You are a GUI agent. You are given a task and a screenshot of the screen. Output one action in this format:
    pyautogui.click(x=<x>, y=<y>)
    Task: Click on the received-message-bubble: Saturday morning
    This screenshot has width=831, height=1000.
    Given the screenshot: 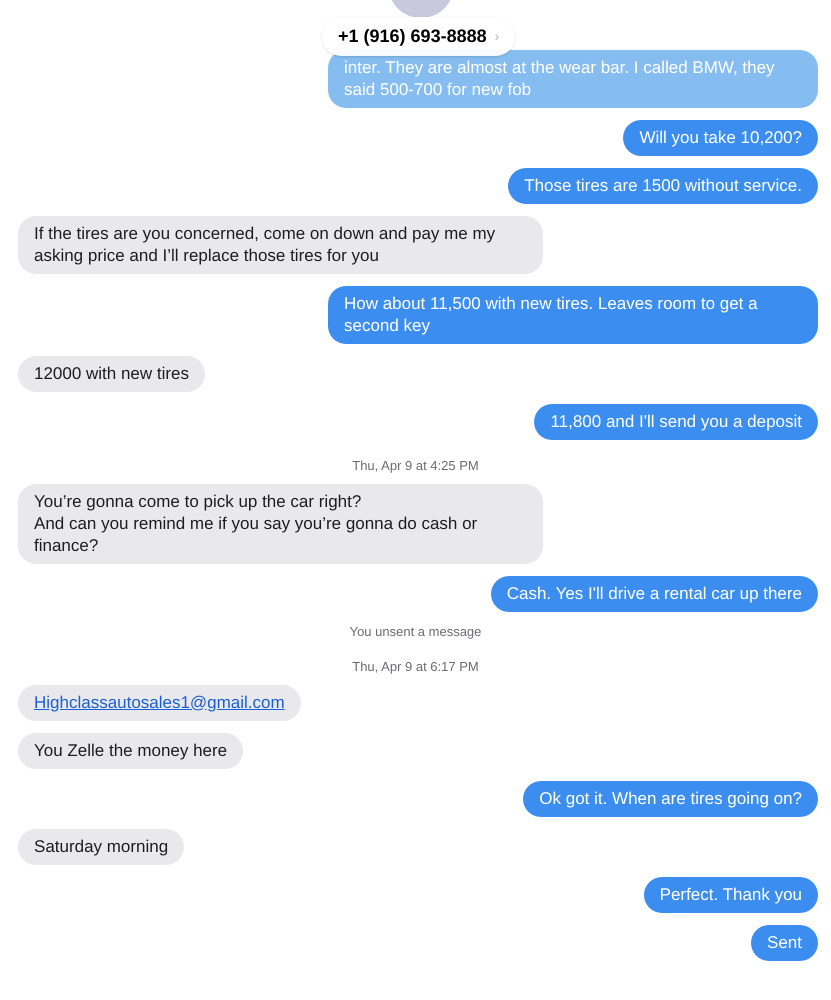 What is the action you would take?
    pyautogui.click(x=101, y=846)
    